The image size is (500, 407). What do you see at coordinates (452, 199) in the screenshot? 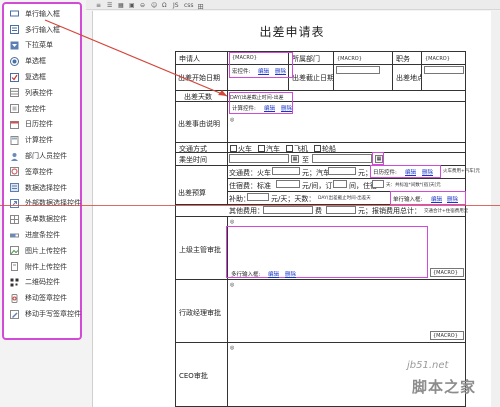
I see `single-input-delete-link: 删除` at bounding box center [452, 199].